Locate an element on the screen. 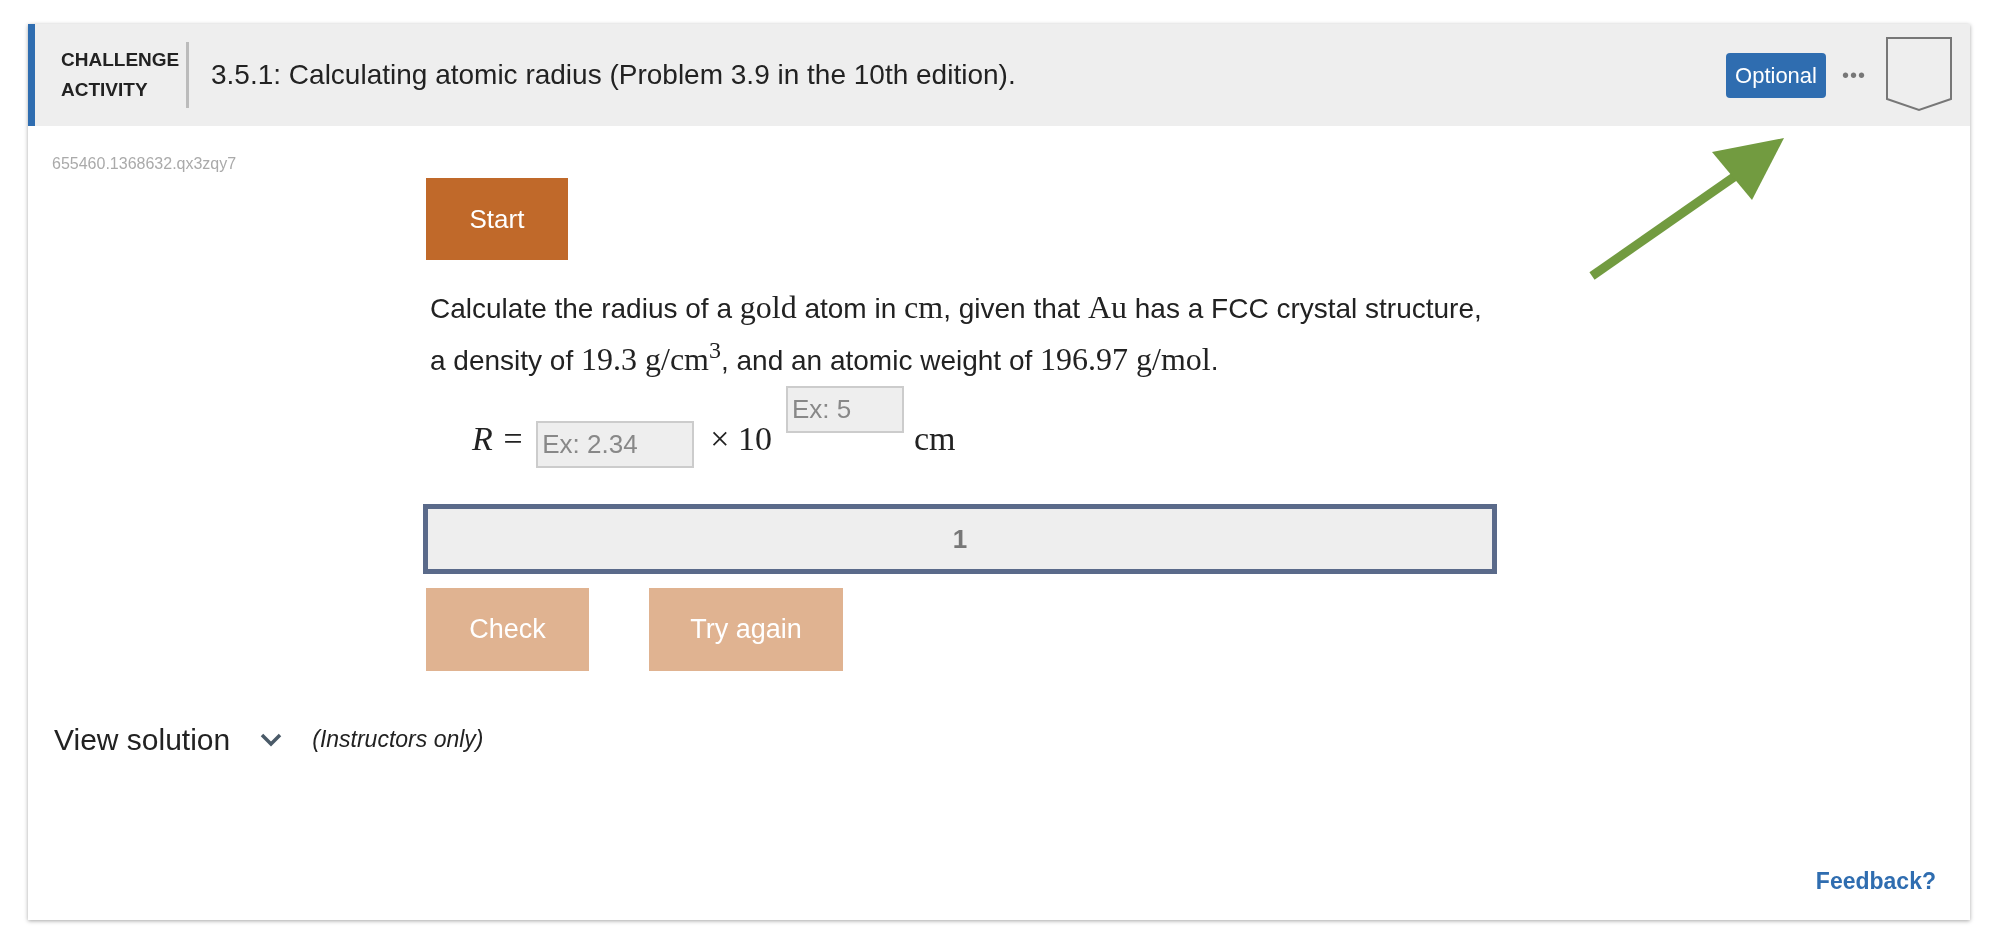  start-button: Start is located at coordinates (497, 219).